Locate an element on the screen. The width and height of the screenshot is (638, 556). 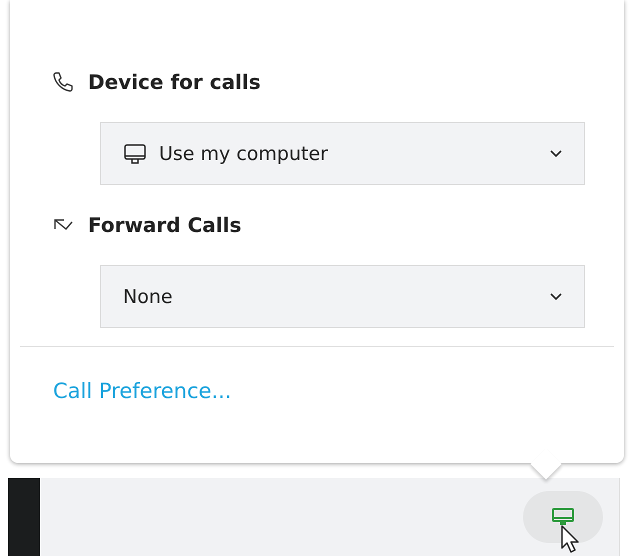
dropdown: None is located at coordinates (342, 296).